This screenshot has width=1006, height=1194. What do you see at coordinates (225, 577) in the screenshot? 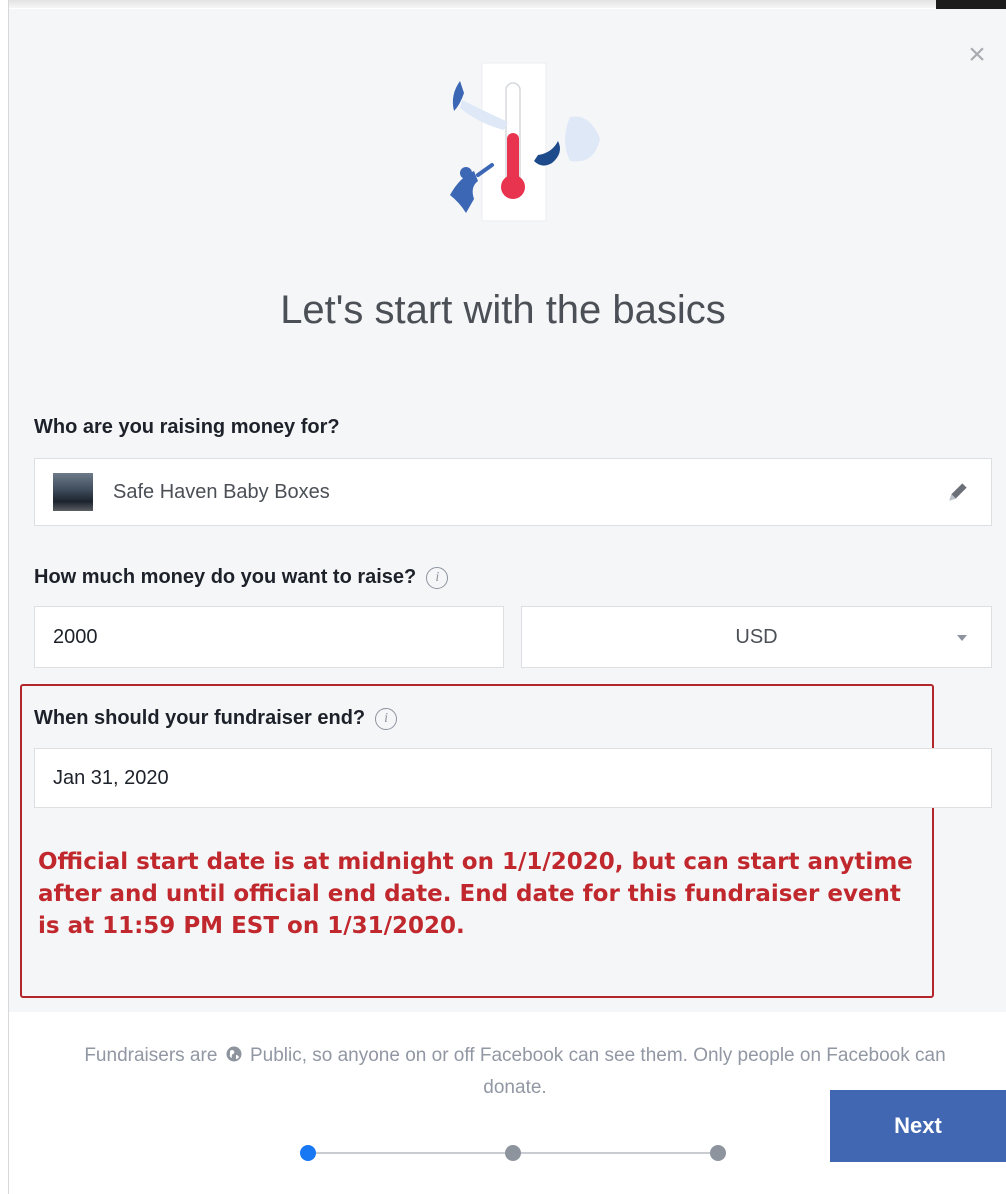
I see `goal-label-text: How much money do you want to raise?` at bounding box center [225, 577].